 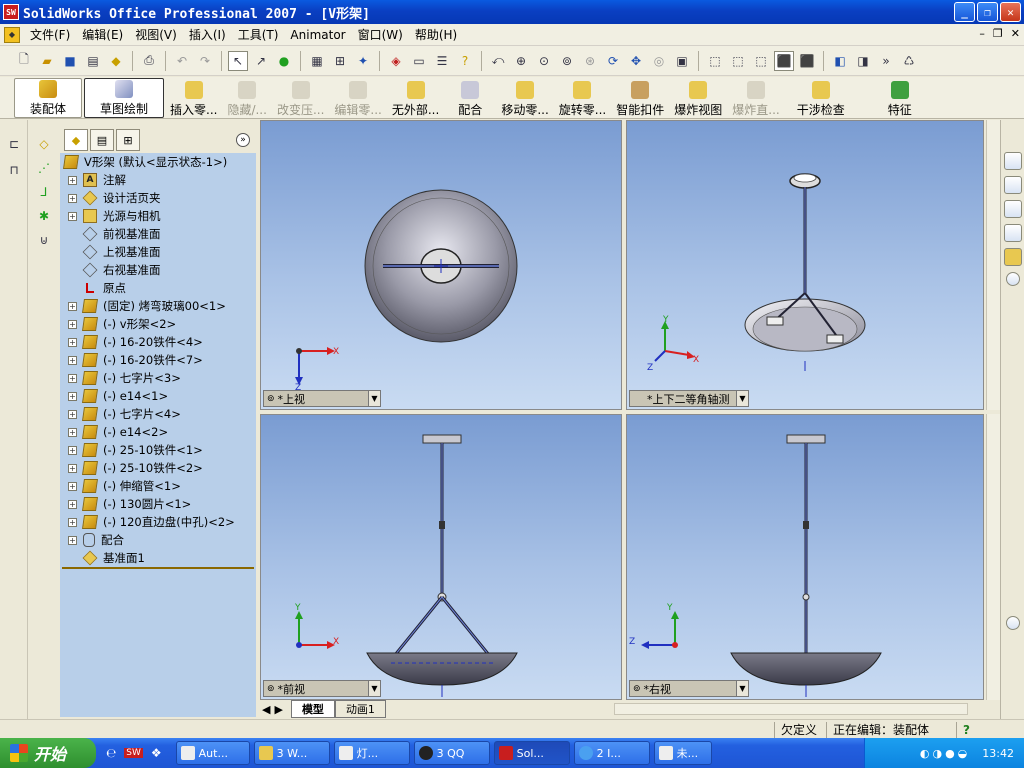 I want to click on assembly-icon: ◆, so click(x=116, y=61).